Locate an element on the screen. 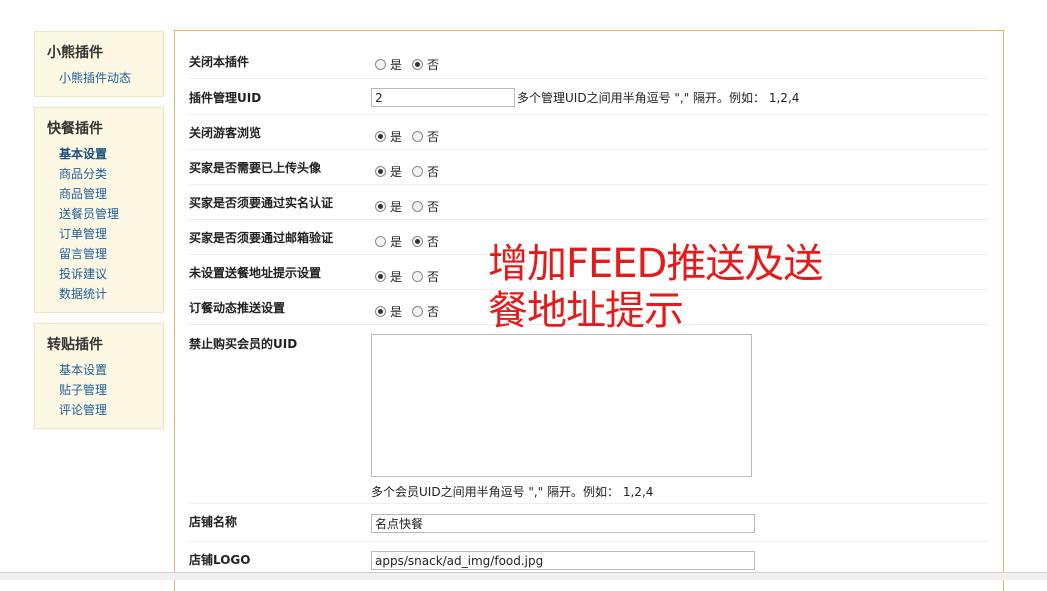 The image size is (1047, 591). sidebar-block-title: 小熊插件 is located at coordinates (75, 53).